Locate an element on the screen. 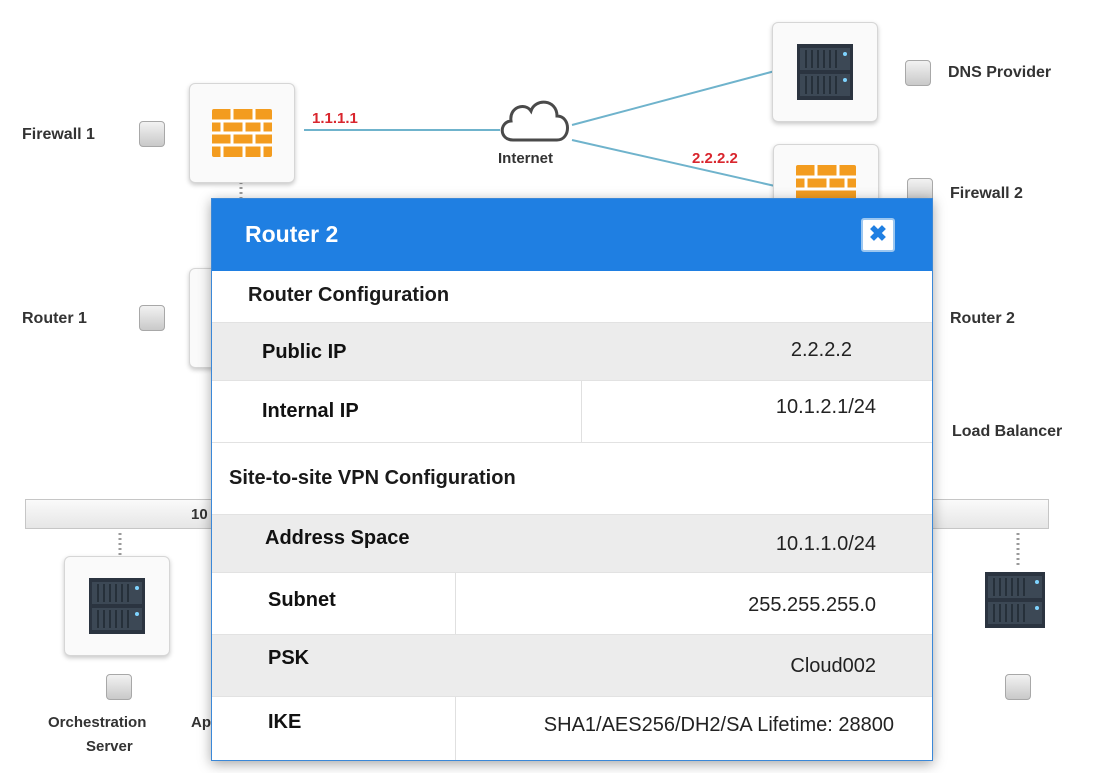 The image size is (1103, 773). firewall-1-node is located at coordinates (242, 133).